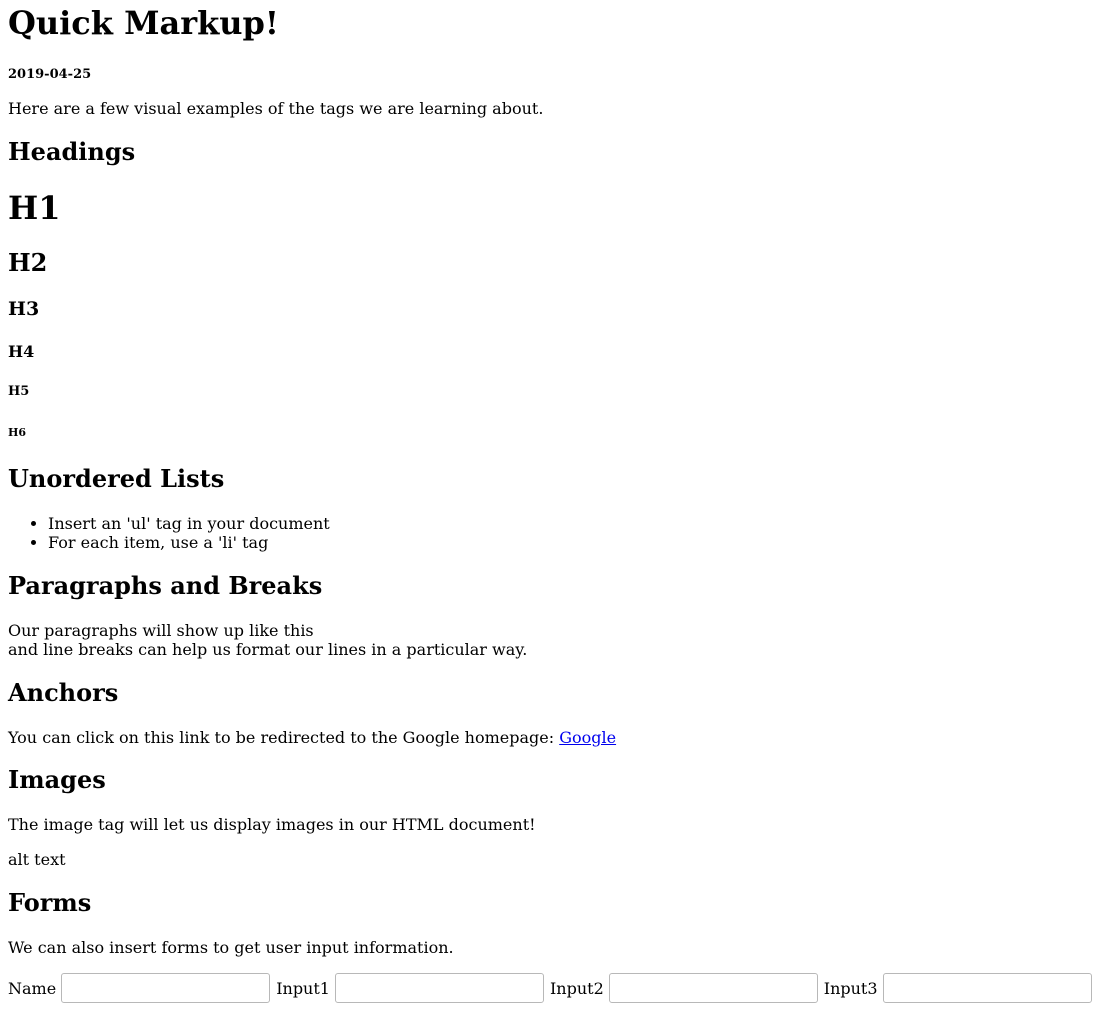  Describe the element at coordinates (189, 542) in the screenshot. I see `list-item: For each item, use a 'li' tag` at that location.